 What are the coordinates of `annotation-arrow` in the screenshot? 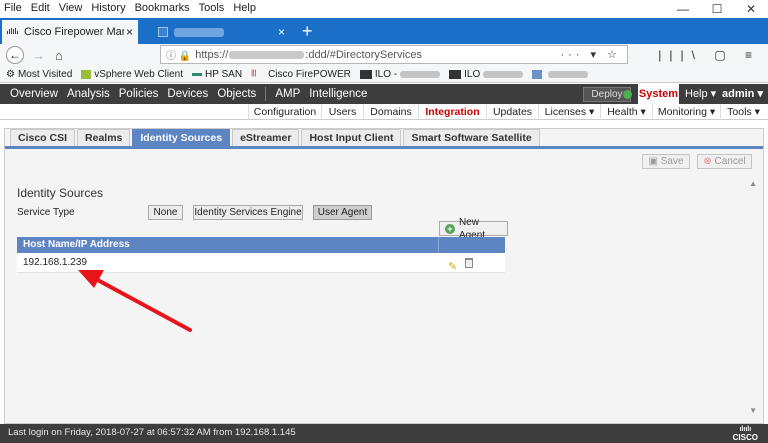 It's located at (135, 301).